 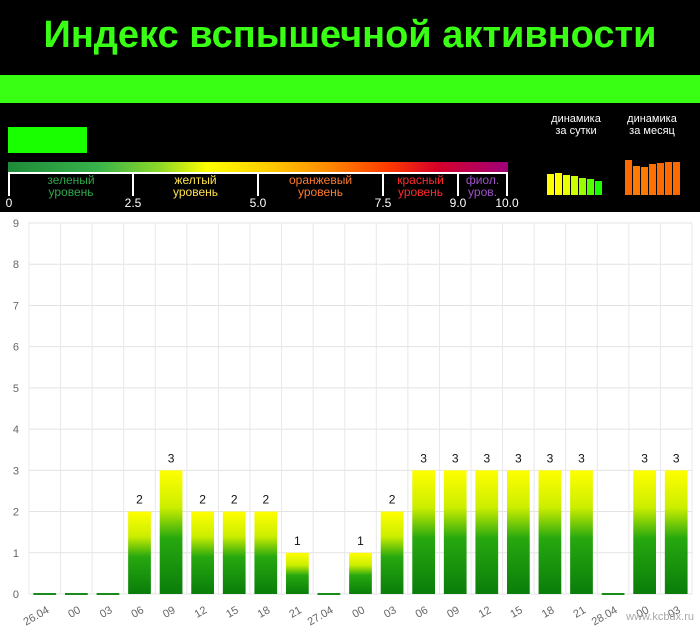 I want to click on scale-tick: 7.5, so click(x=383, y=203).